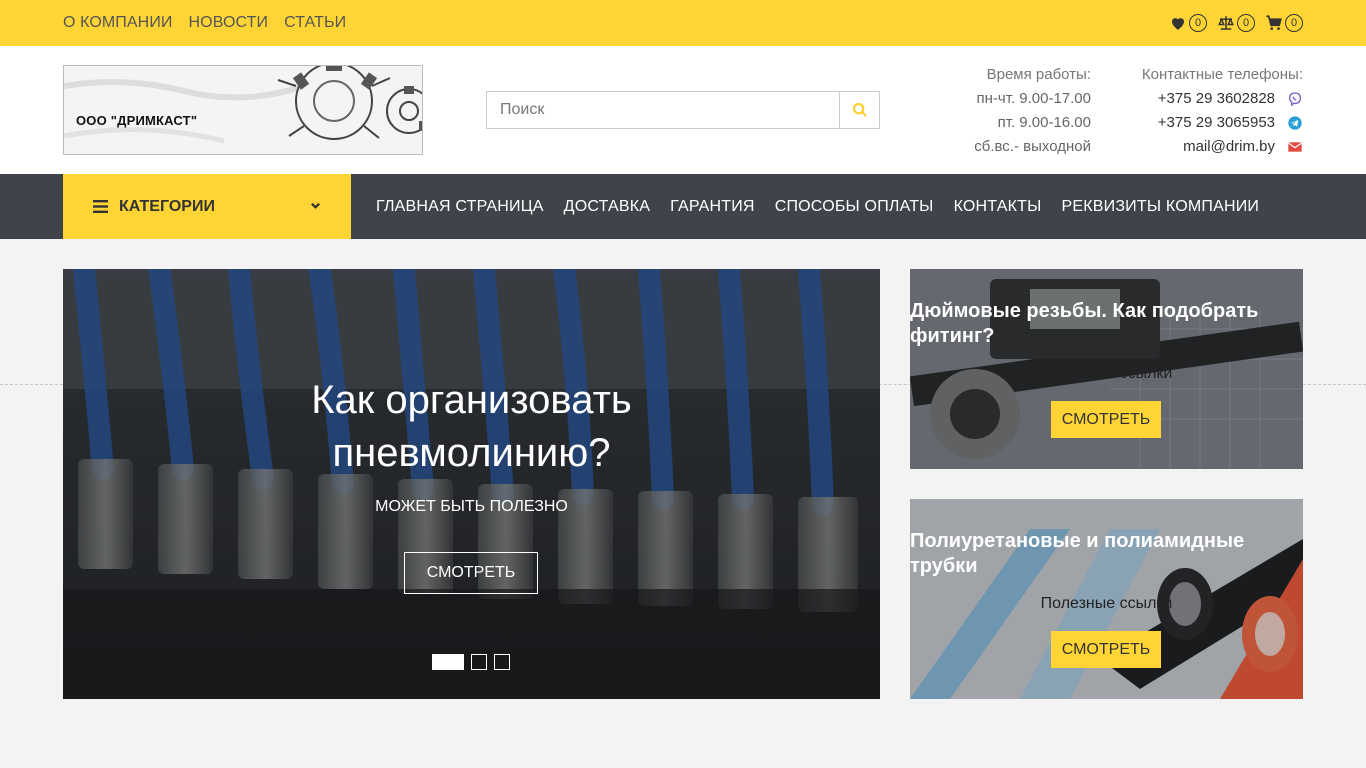 The image size is (1366, 768). Describe the element at coordinates (471, 453) in the screenshot. I see `slide-title-line: пневмолинию?` at that location.